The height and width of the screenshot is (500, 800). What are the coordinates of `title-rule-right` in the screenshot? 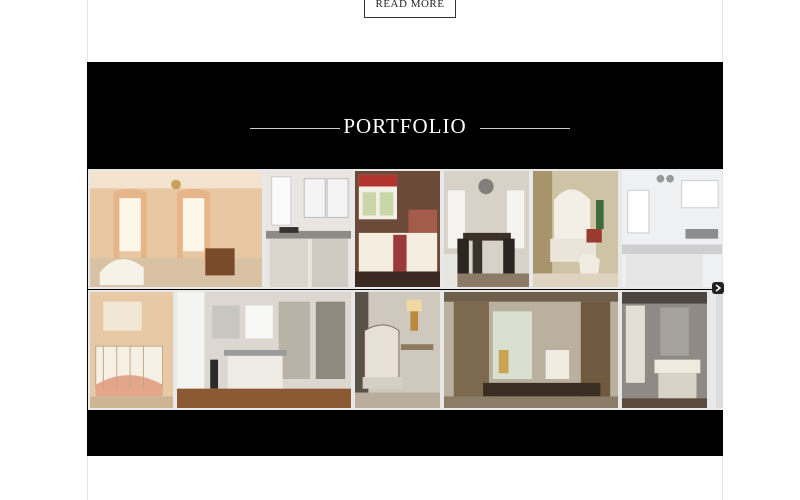 It's located at (525, 128).